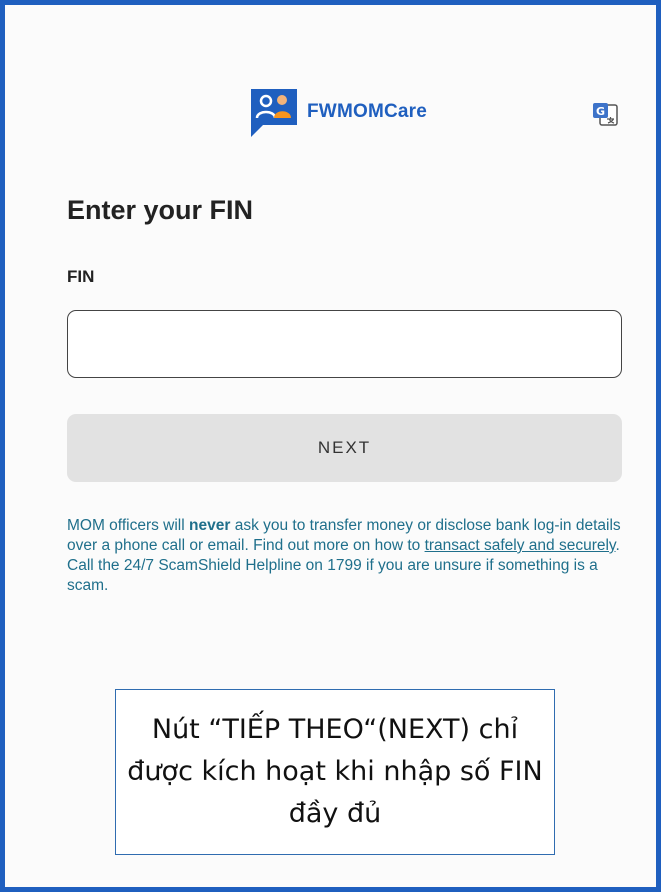  What do you see at coordinates (344, 344) in the screenshot?
I see `fin-input` at bounding box center [344, 344].